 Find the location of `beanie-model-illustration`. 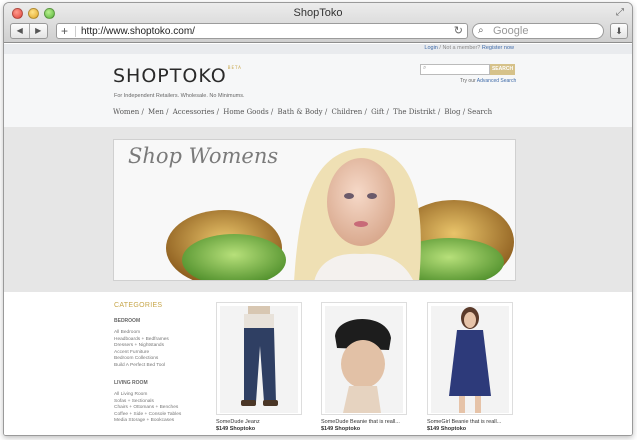

beanie-model-illustration is located at coordinates (363, 366).